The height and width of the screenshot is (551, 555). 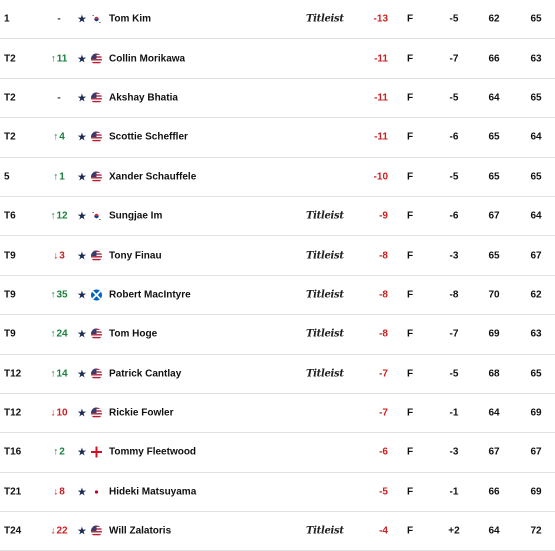 What do you see at coordinates (10, 256) in the screenshot?
I see `position: T9` at bounding box center [10, 256].